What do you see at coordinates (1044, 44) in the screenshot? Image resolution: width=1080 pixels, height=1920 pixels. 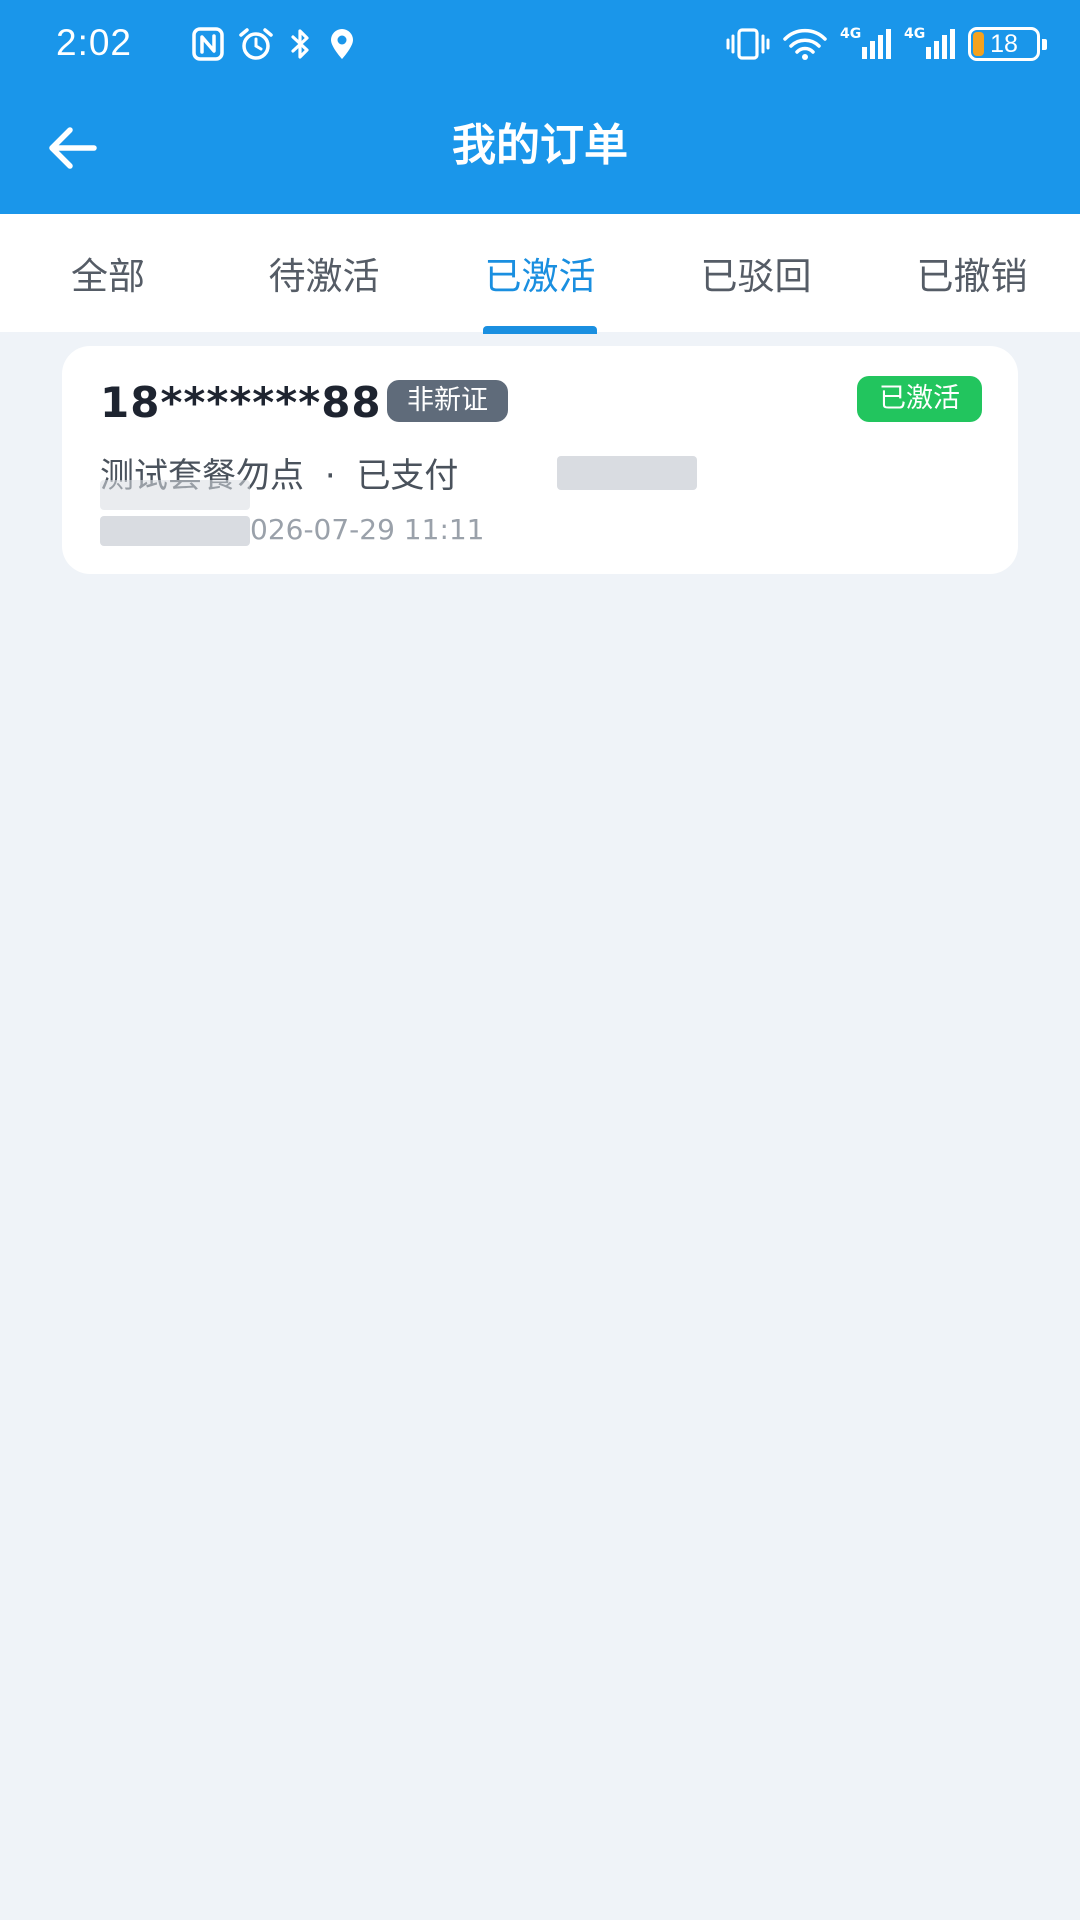 I see `battery-nub` at bounding box center [1044, 44].